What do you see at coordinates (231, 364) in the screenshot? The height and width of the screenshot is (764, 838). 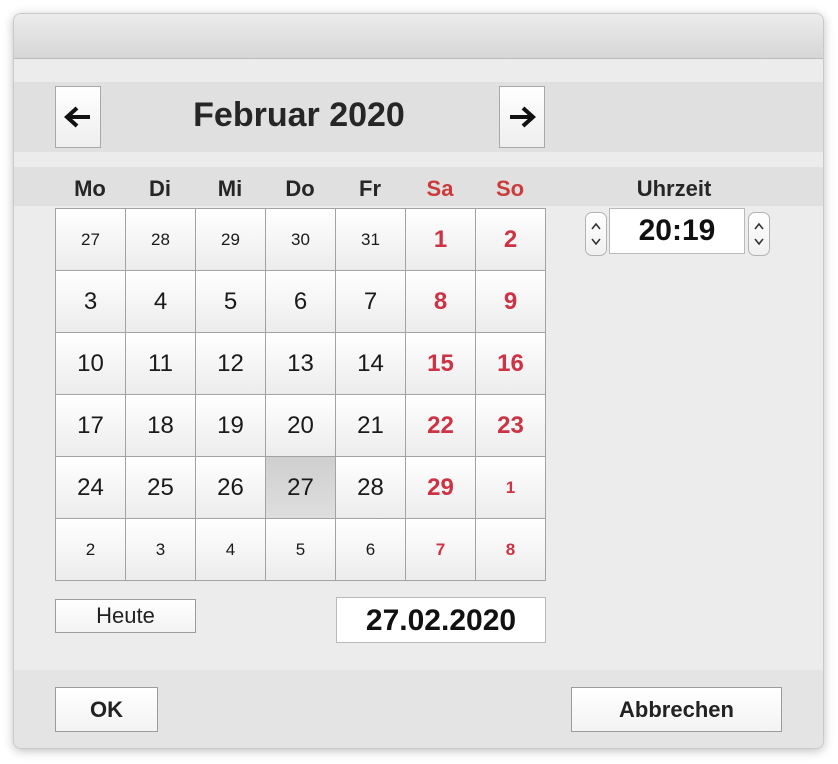 I see `day-cell: 12` at bounding box center [231, 364].